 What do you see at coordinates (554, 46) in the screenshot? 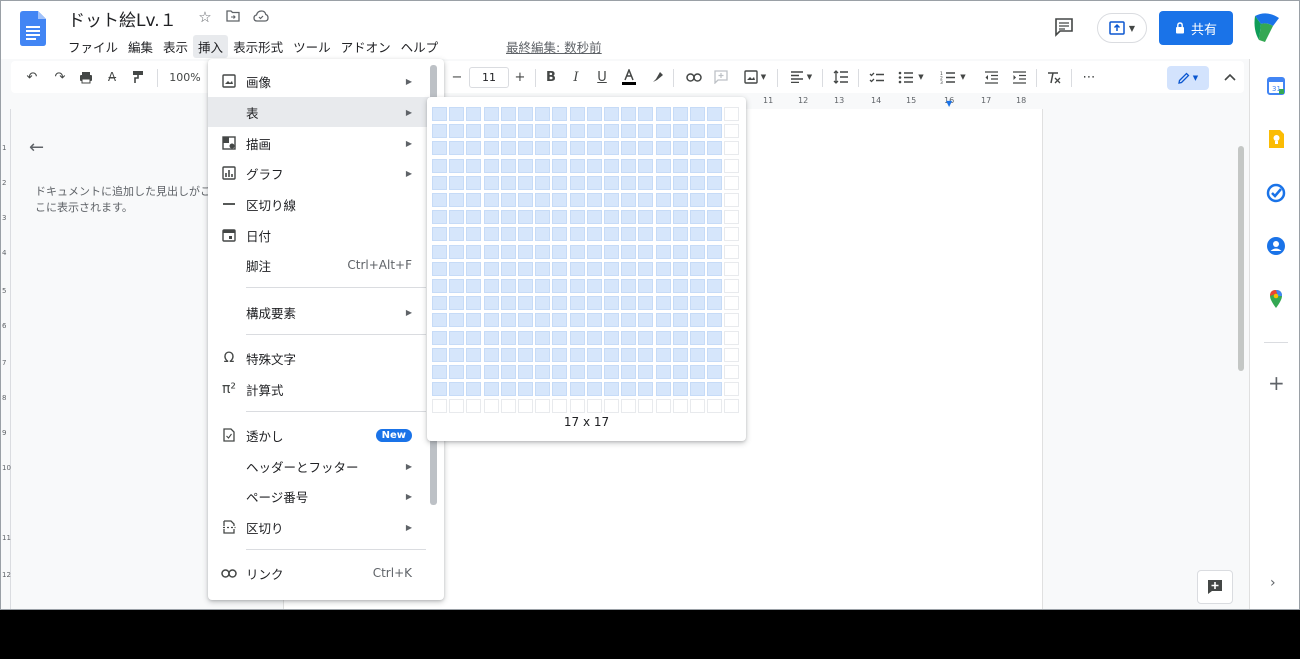
I see `last-edit-link: 最終編集: 数秒前` at bounding box center [554, 46].